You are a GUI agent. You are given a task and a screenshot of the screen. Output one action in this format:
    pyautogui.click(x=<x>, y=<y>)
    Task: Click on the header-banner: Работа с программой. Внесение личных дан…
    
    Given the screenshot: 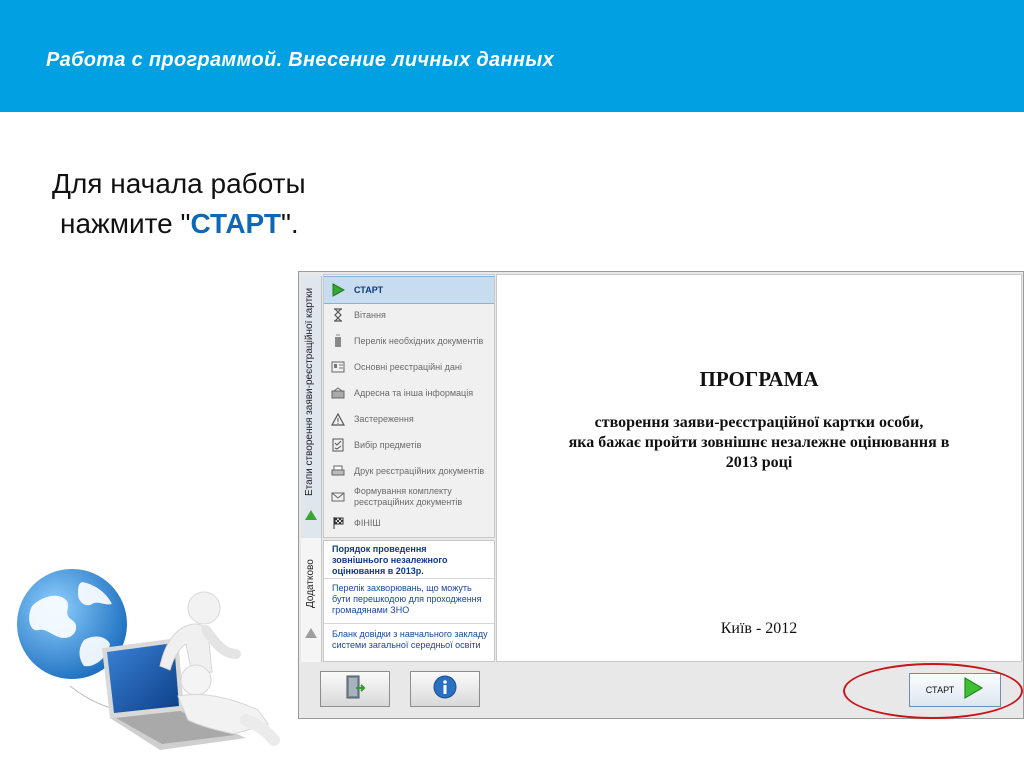 What is the action you would take?
    pyautogui.click(x=512, y=56)
    